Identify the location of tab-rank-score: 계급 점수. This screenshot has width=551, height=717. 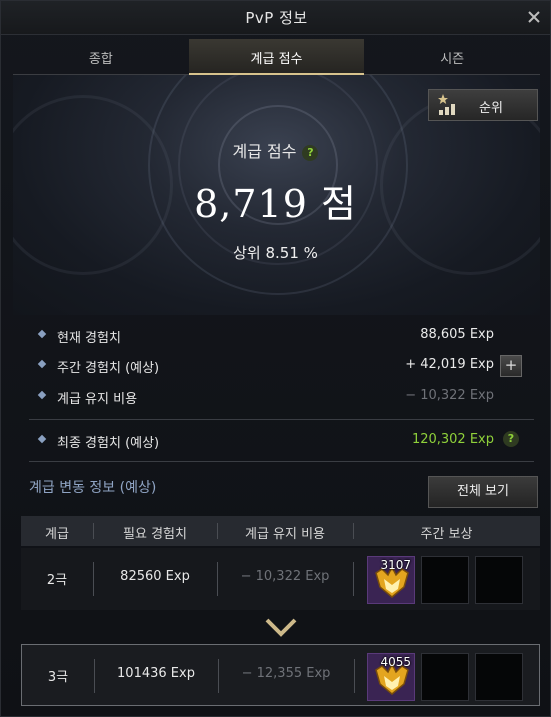
(276, 57).